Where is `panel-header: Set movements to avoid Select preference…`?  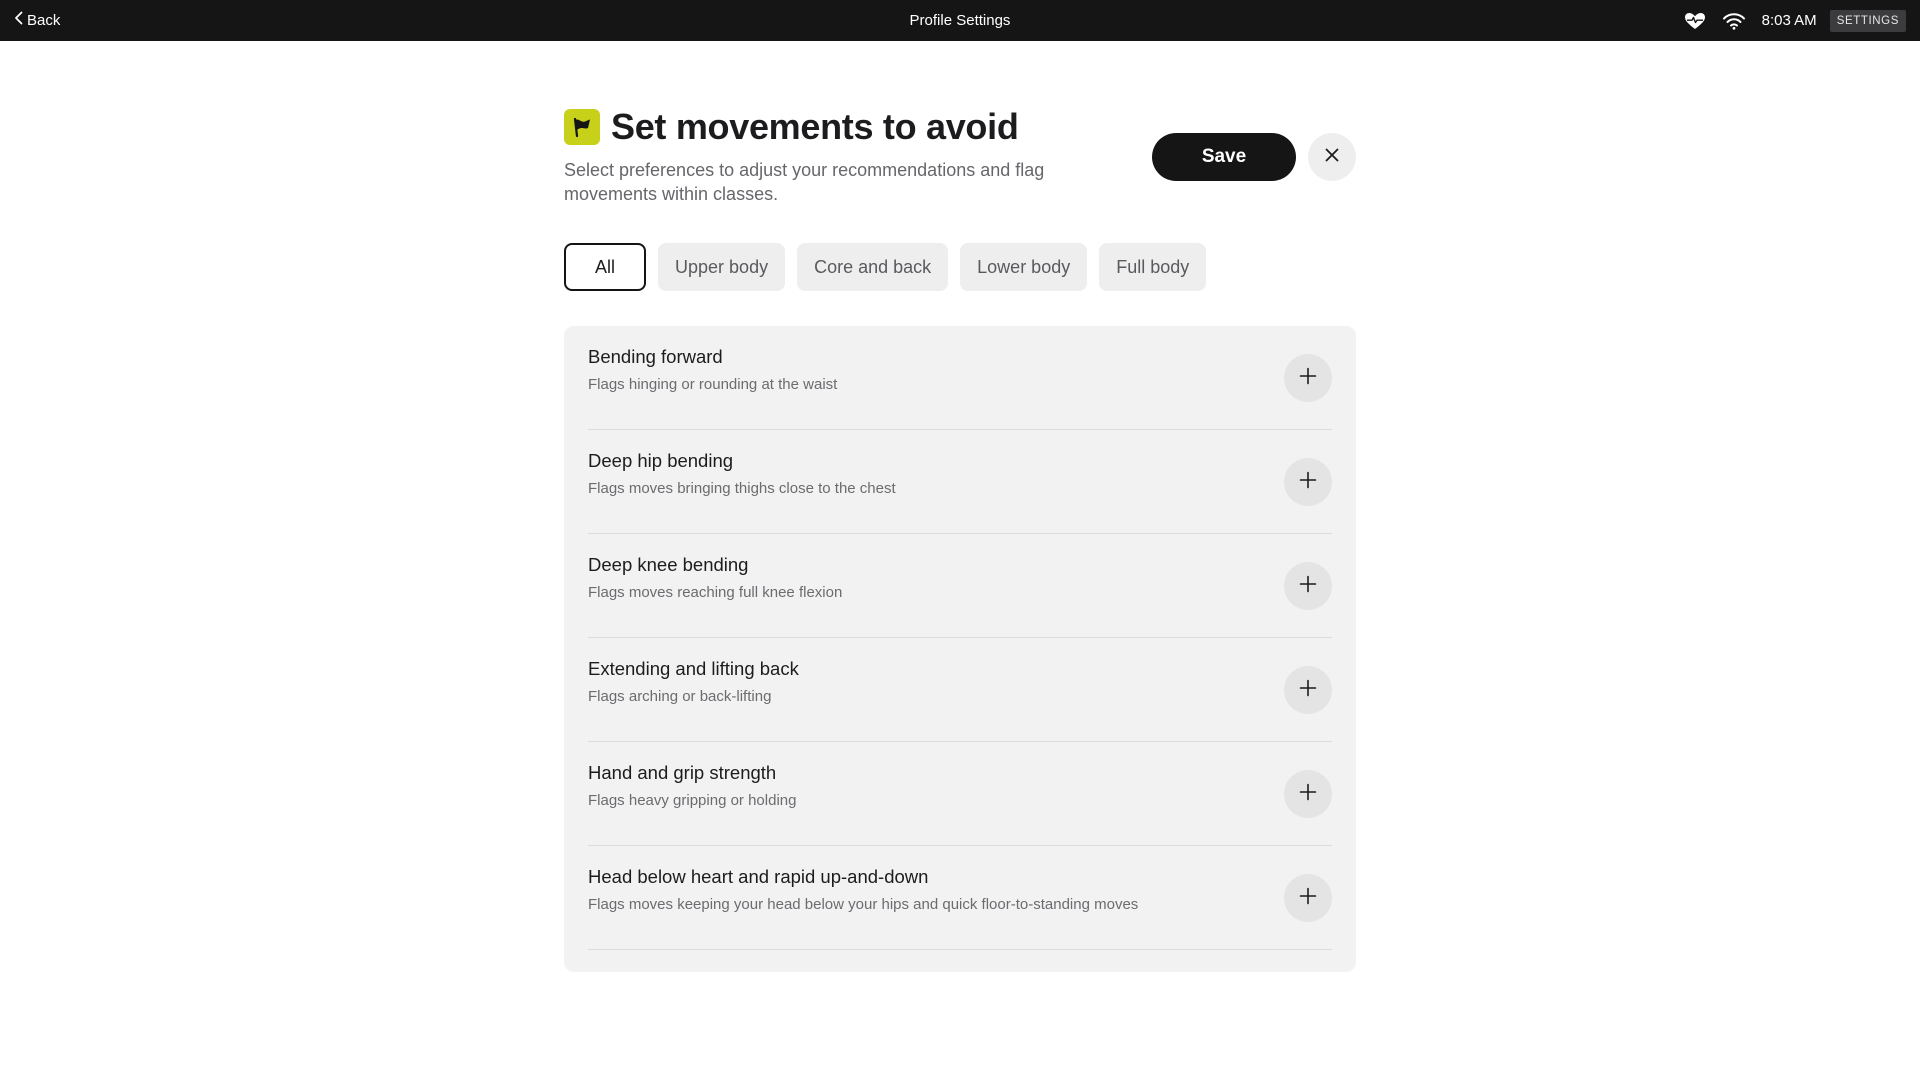
panel-header: Set movements to avoid Select preference… is located at coordinates (960, 156).